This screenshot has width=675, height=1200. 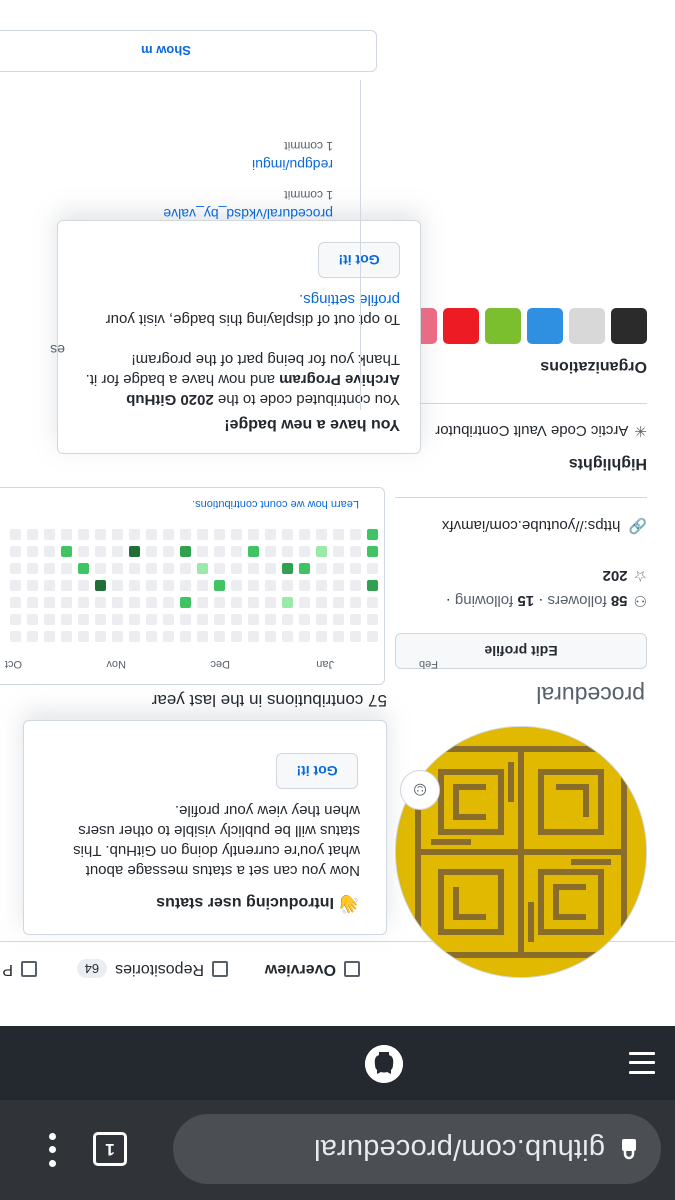 What do you see at coordinates (53, 1150) in the screenshot?
I see `browser-menu-icon` at bounding box center [53, 1150].